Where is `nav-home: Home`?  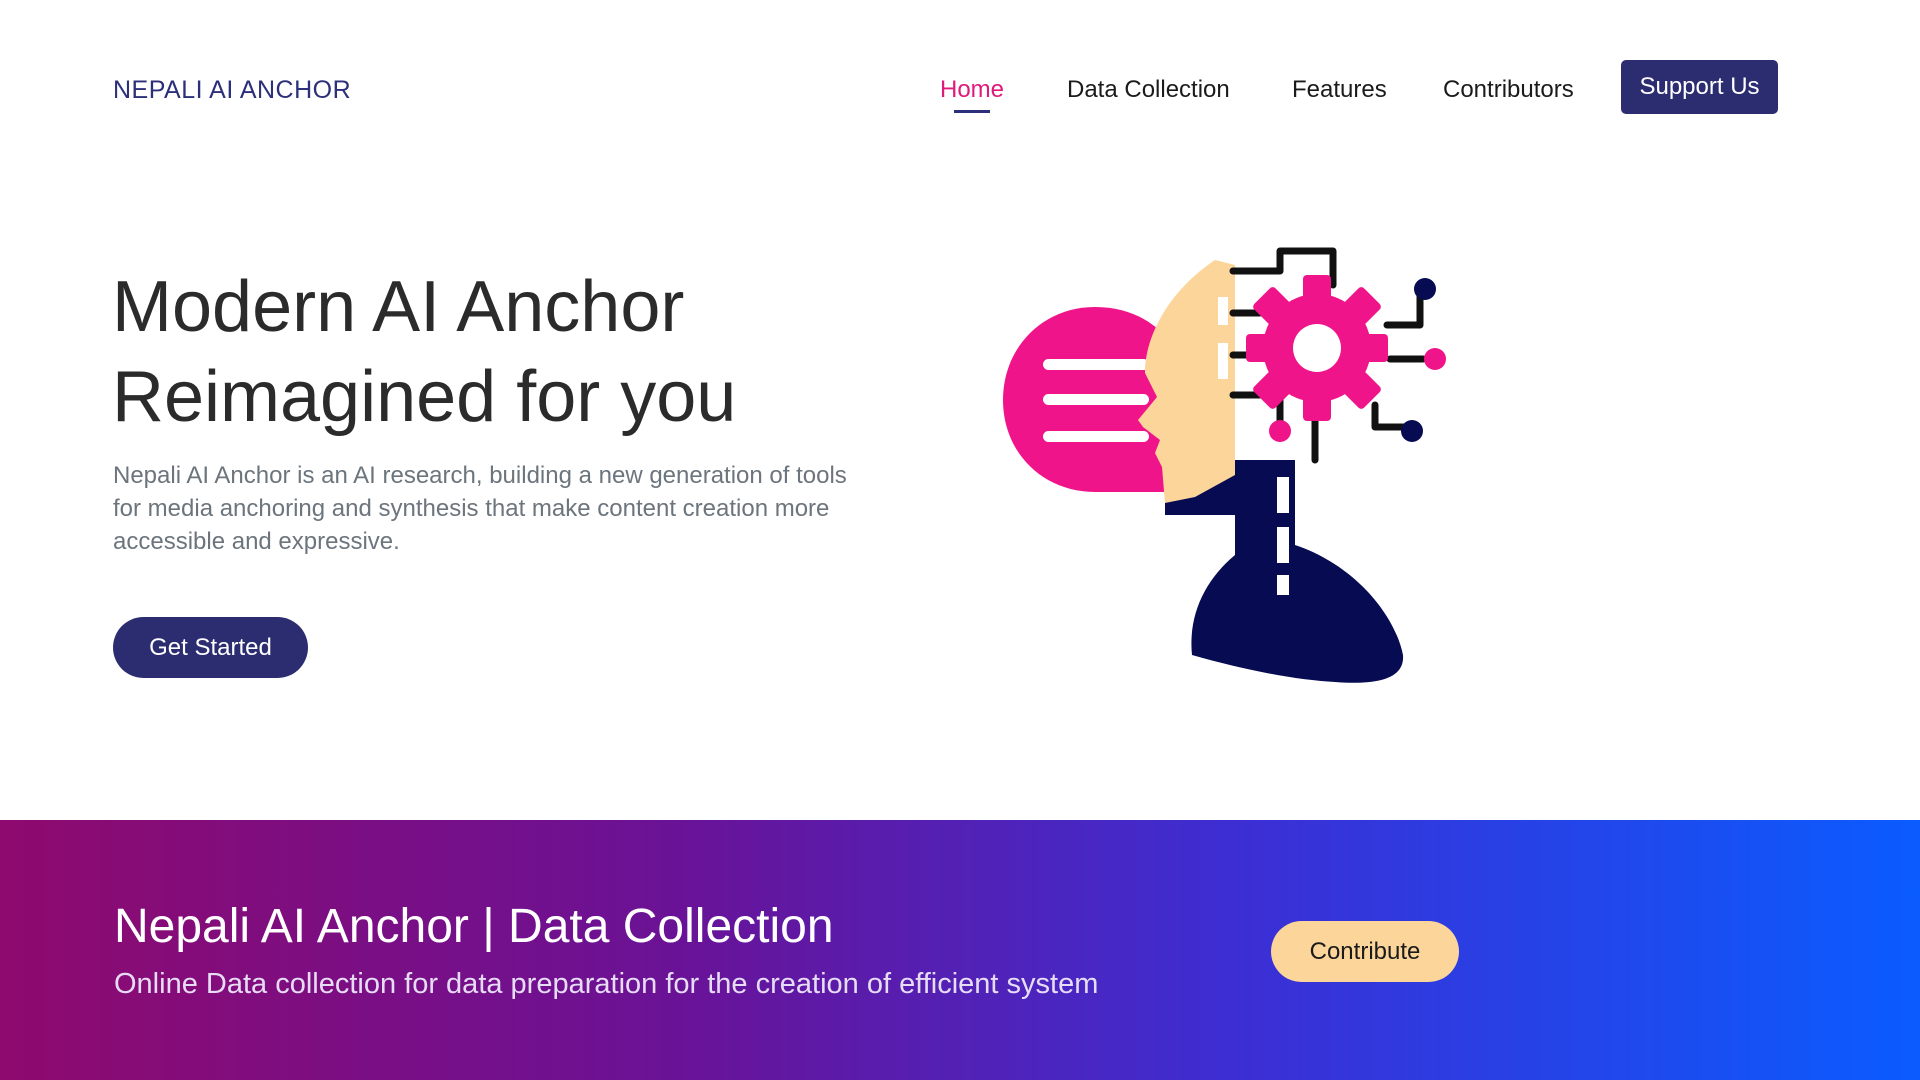
nav-home: Home is located at coordinates (972, 90).